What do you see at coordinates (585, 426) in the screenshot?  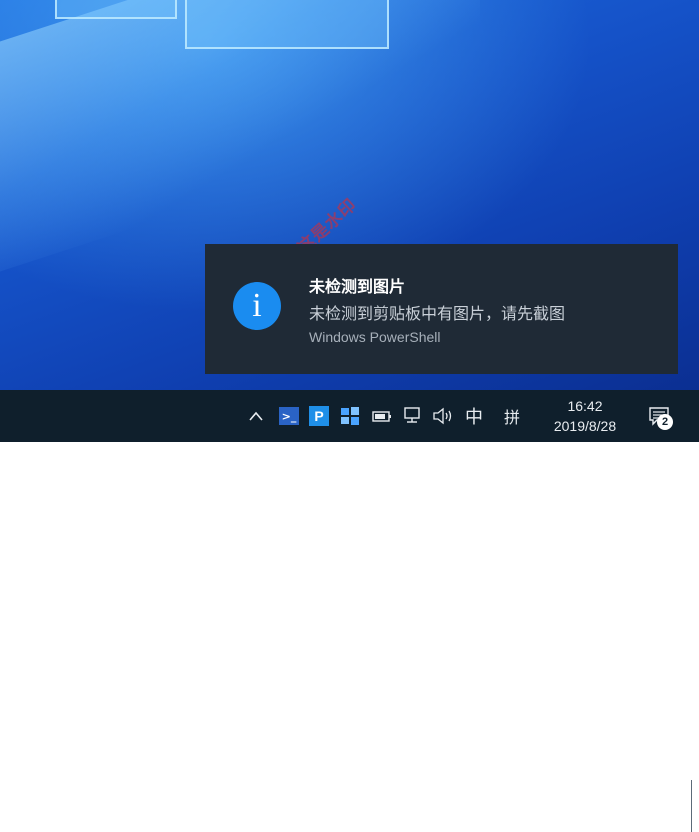 I see `clock-date: 2019/8/28` at bounding box center [585, 426].